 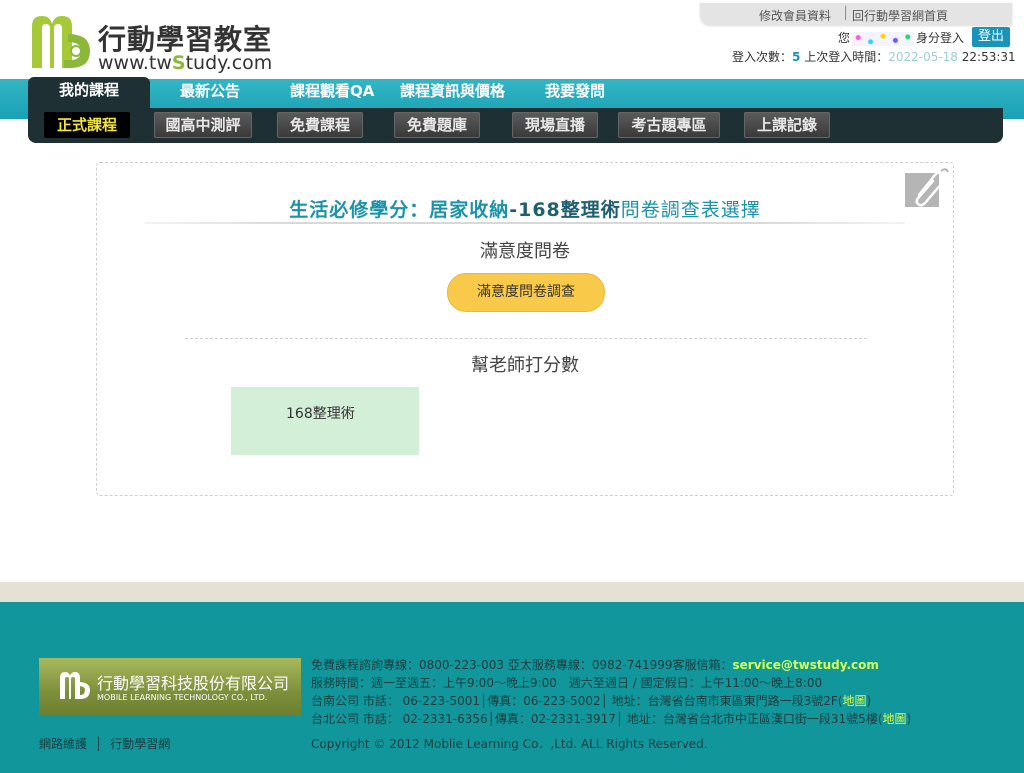 What do you see at coordinates (185, 63) in the screenshot?
I see `logo-url: www.twStudy.com` at bounding box center [185, 63].